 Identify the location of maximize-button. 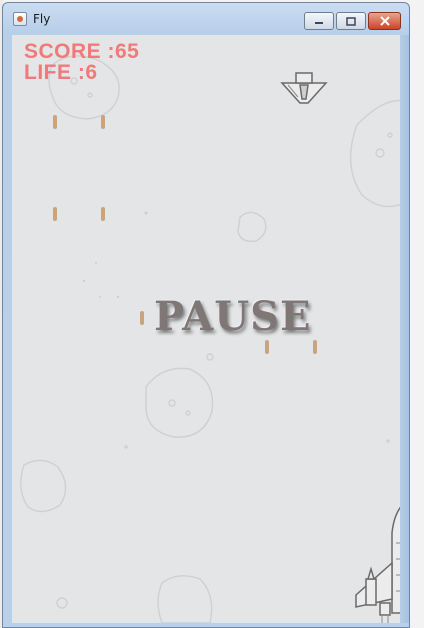
(351, 21).